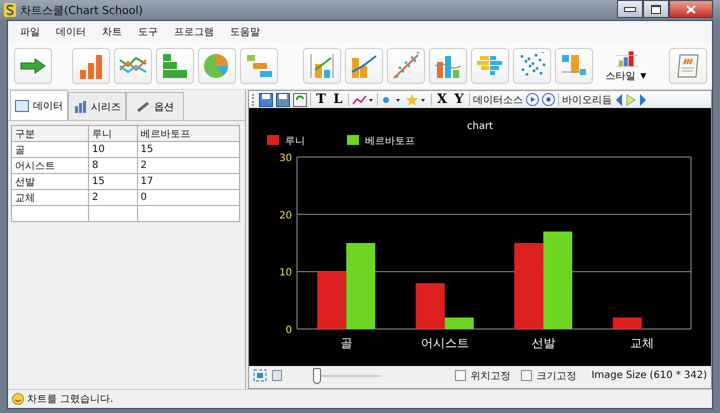  Describe the element at coordinates (548, 99) in the screenshot. I see `stop-icon` at that location.